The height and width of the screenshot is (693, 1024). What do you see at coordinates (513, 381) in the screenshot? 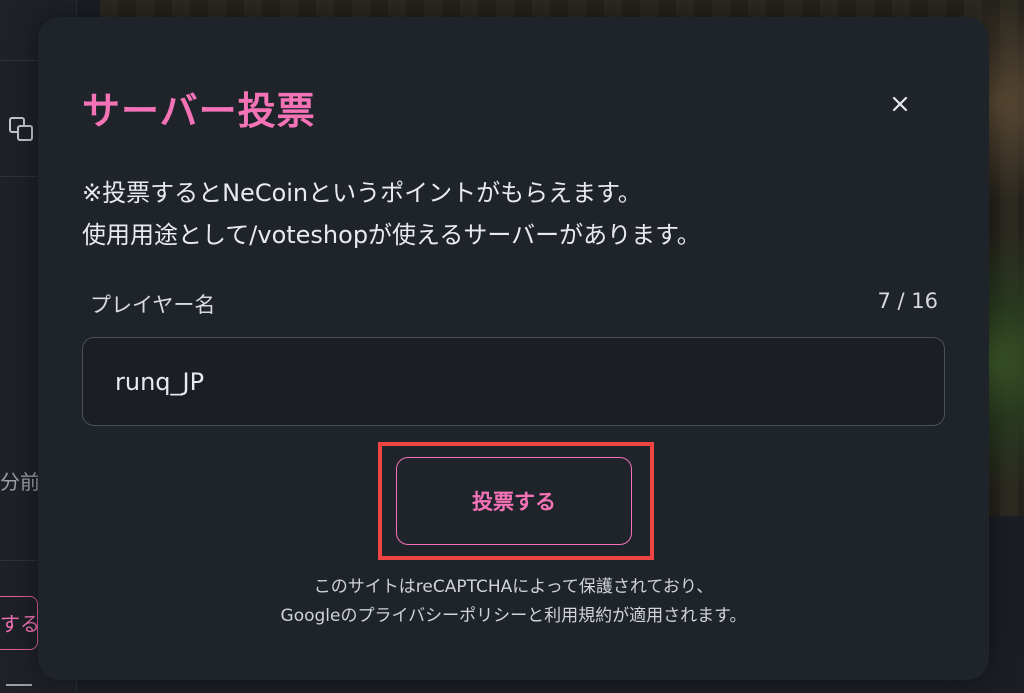
I see `player-name-input` at bounding box center [513, 381].